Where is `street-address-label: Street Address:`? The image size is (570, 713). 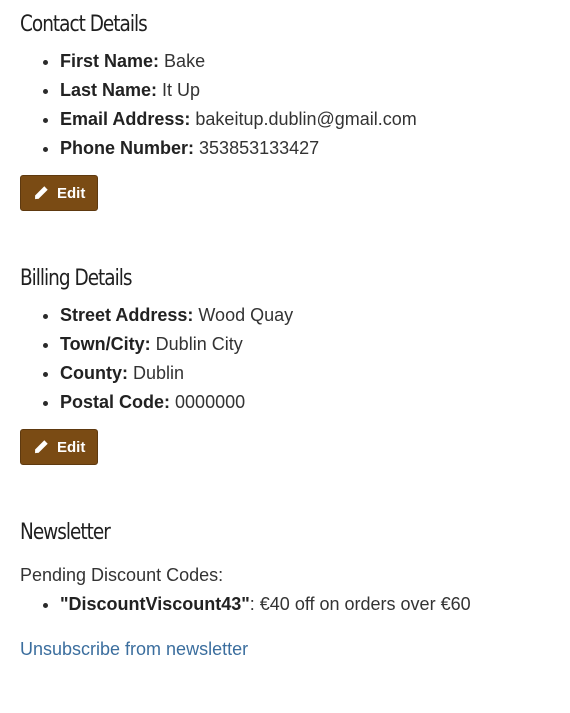 street-address-label: Street Address: is located at coordinates (127, 315).